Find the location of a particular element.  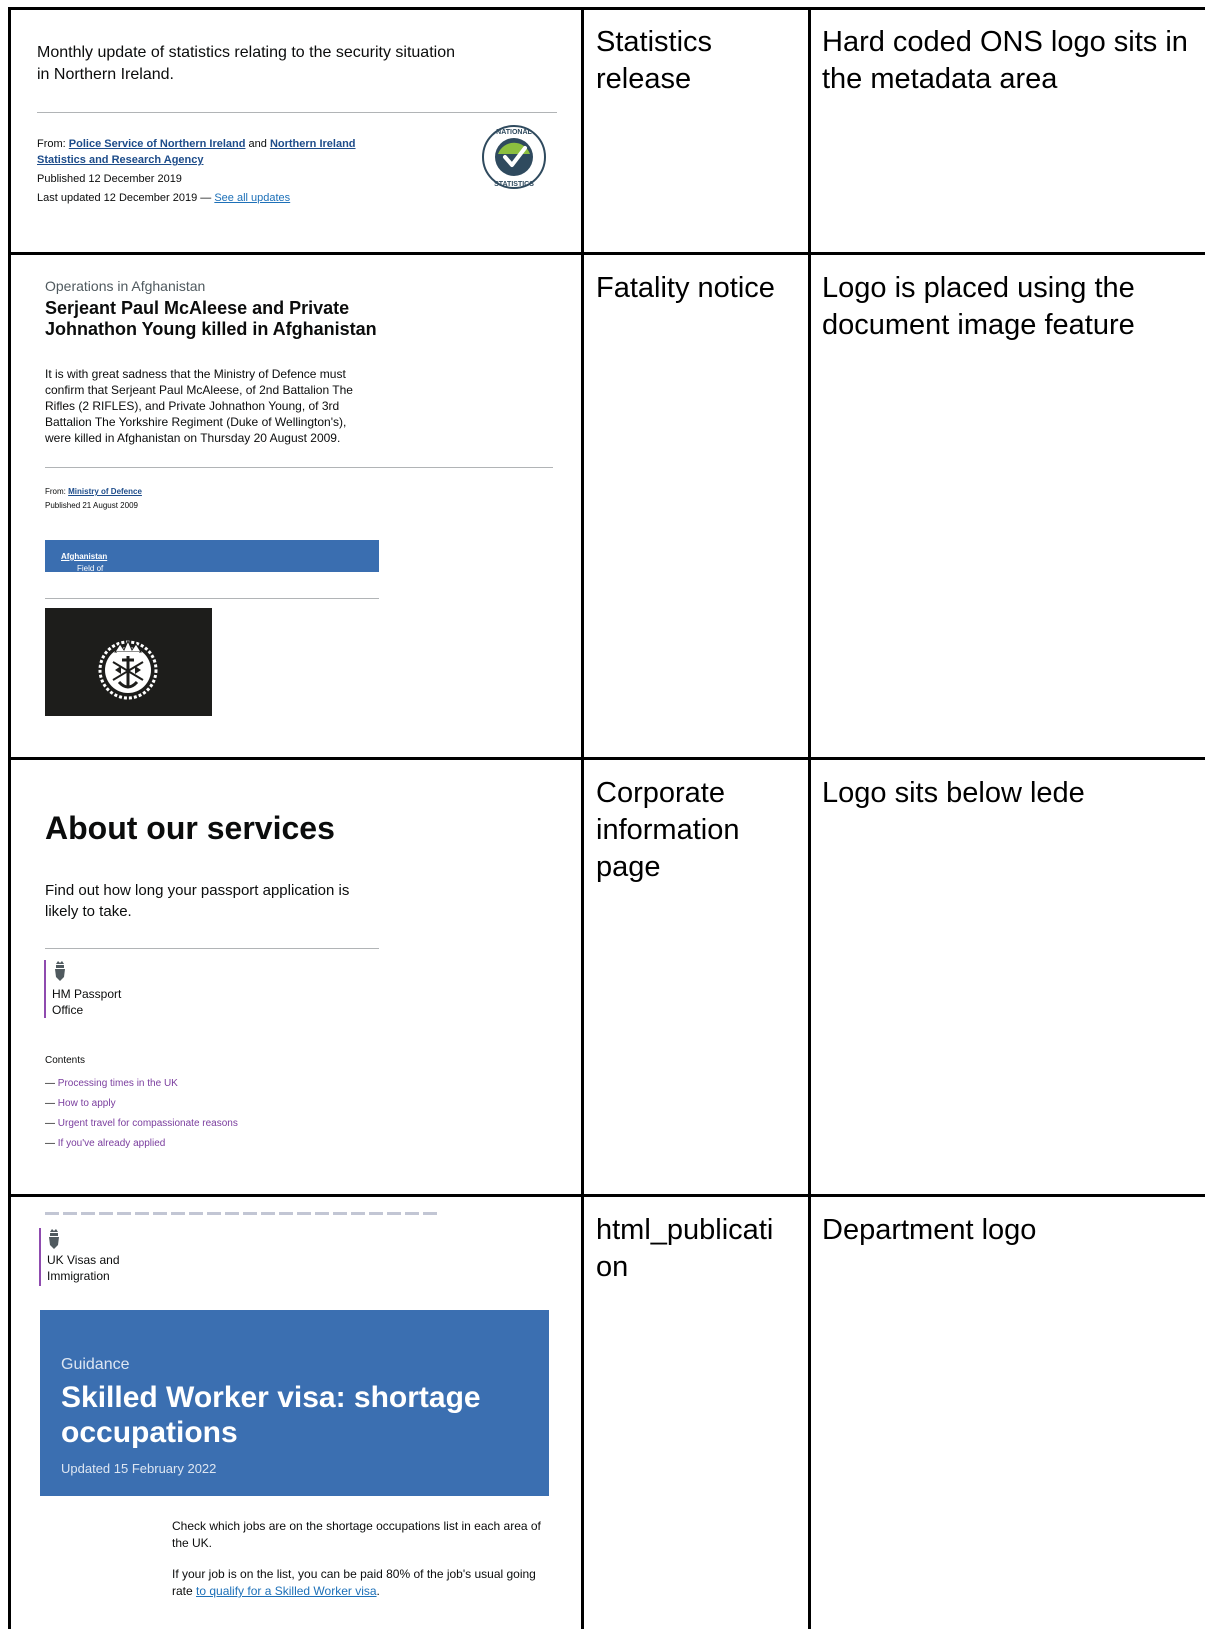

contents-link: If you've already applied is located at coordinates (112, 1143).